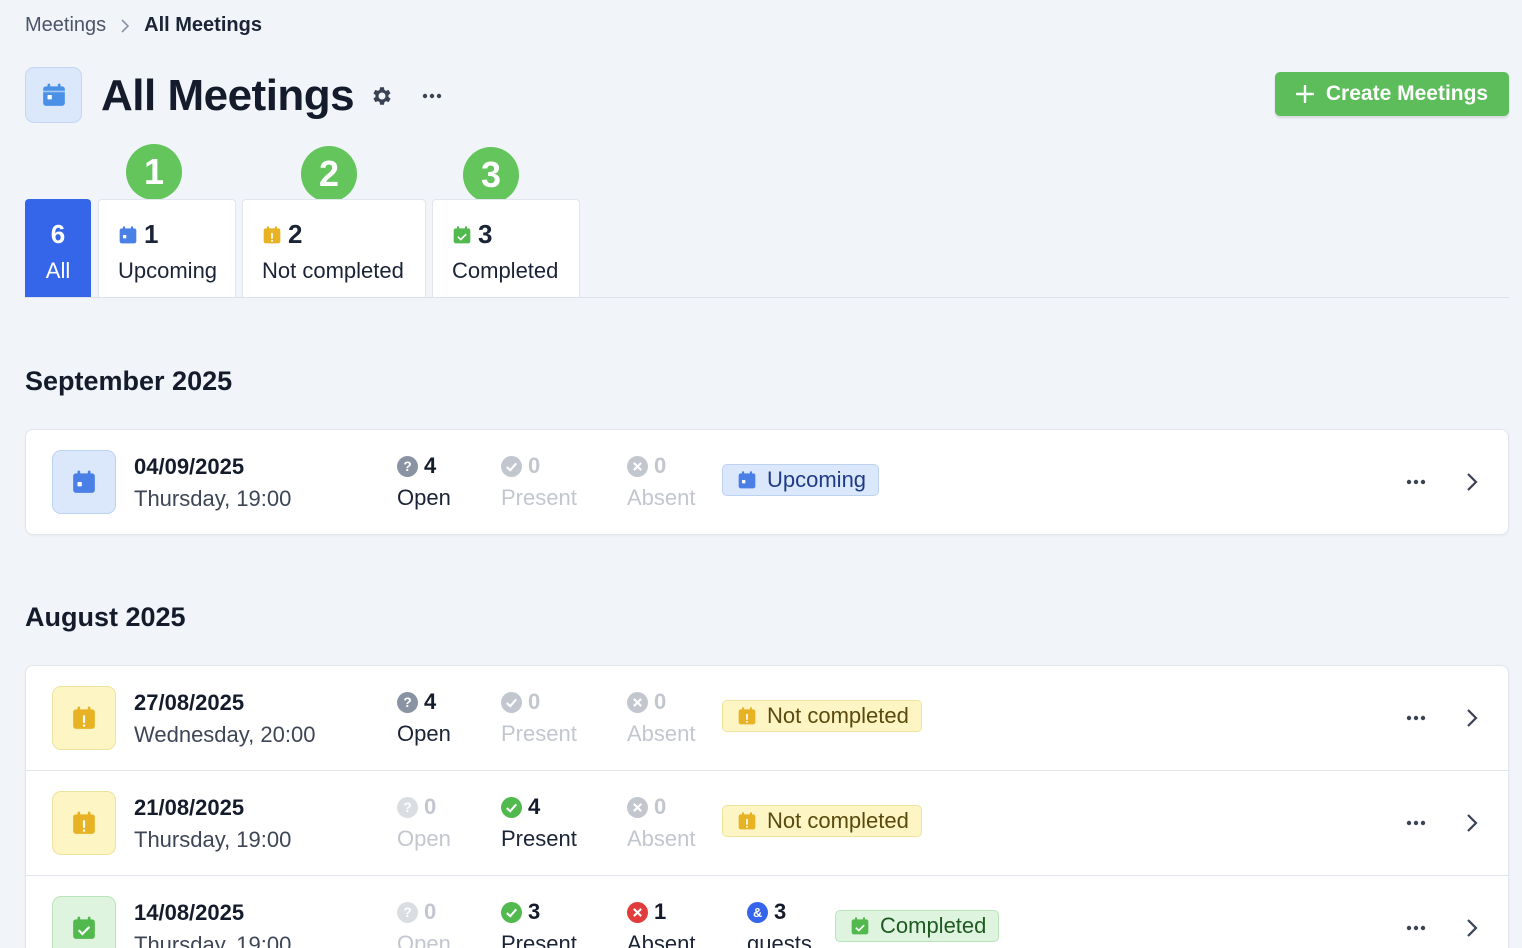 This screenshot has height=948, width=1522. I want to click on create-meetings-label: Create Meetings, so click(1407, 93).